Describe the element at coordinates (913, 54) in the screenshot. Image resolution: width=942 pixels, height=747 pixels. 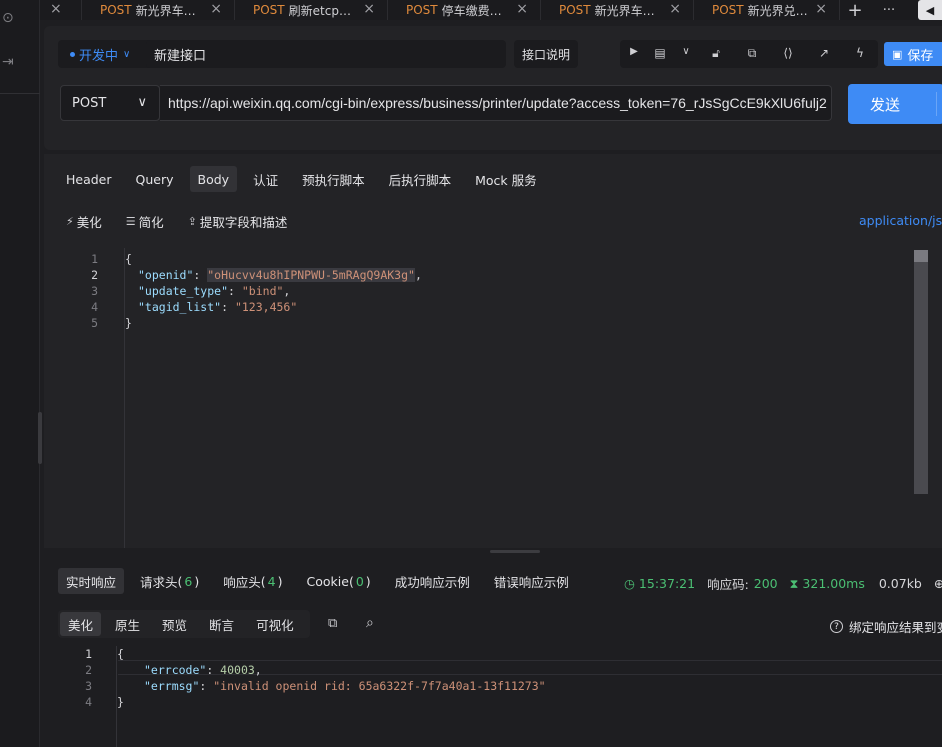
I see `save-button: ▣ 保存` at that location.